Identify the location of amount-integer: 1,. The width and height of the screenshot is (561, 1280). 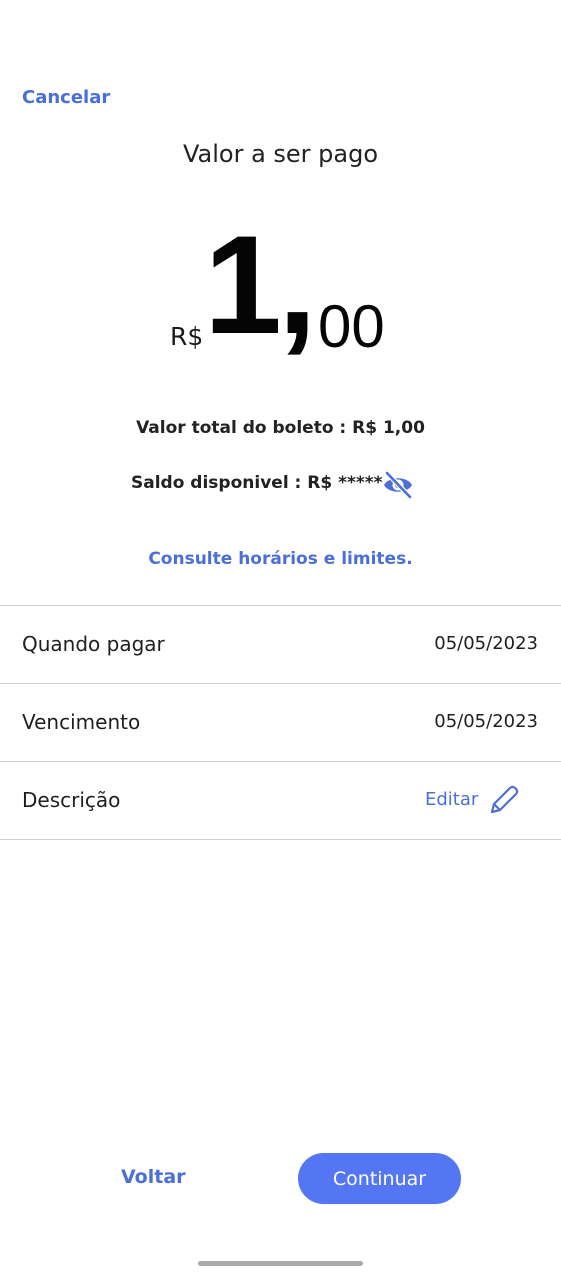
(260, 285).